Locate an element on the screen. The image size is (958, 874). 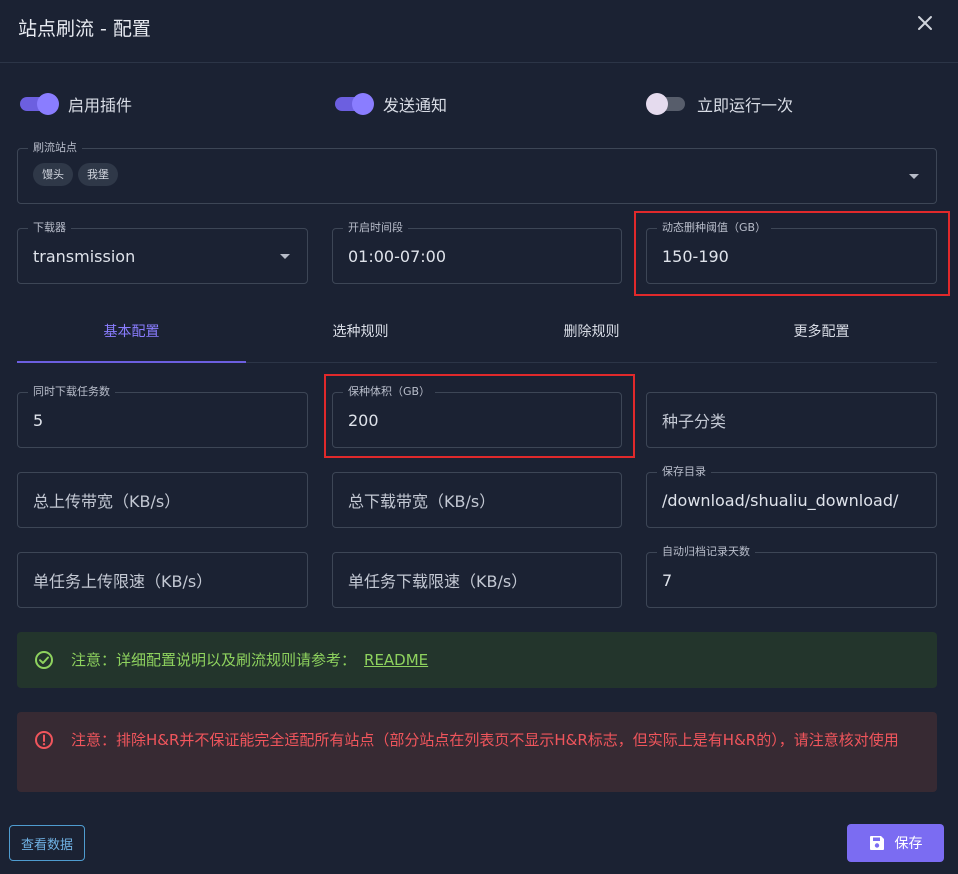
total-upload-input: 总上传带宽（KB/s） is located at coordinates (162, 500).